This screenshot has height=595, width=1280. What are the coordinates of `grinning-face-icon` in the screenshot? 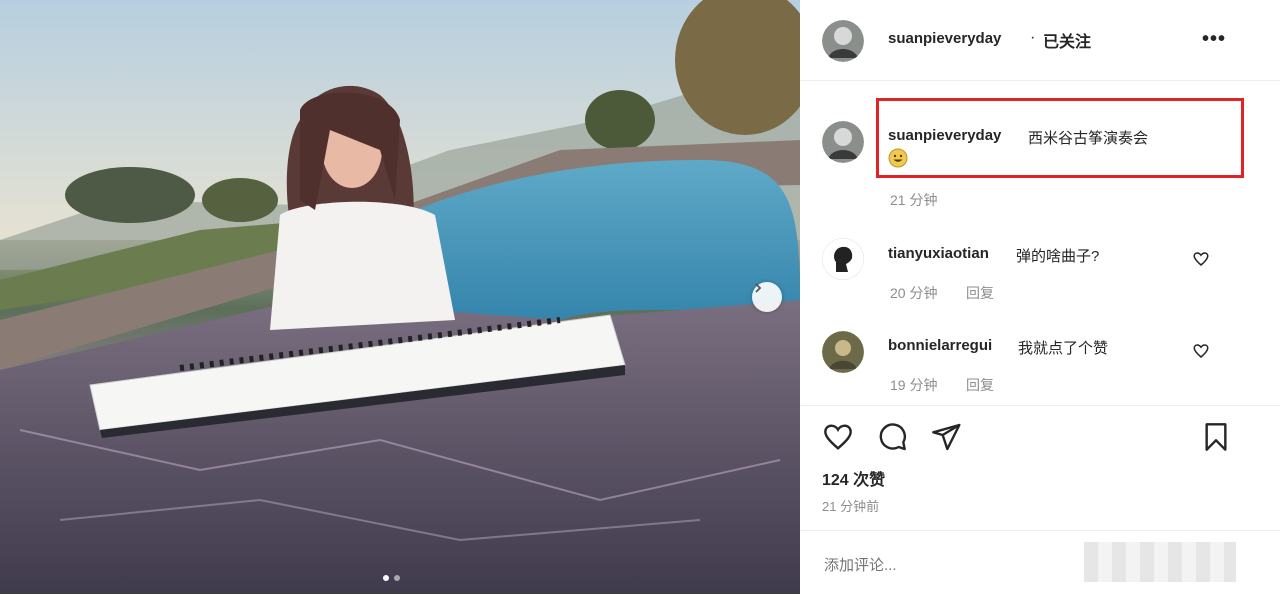 It's located at (898, 158).